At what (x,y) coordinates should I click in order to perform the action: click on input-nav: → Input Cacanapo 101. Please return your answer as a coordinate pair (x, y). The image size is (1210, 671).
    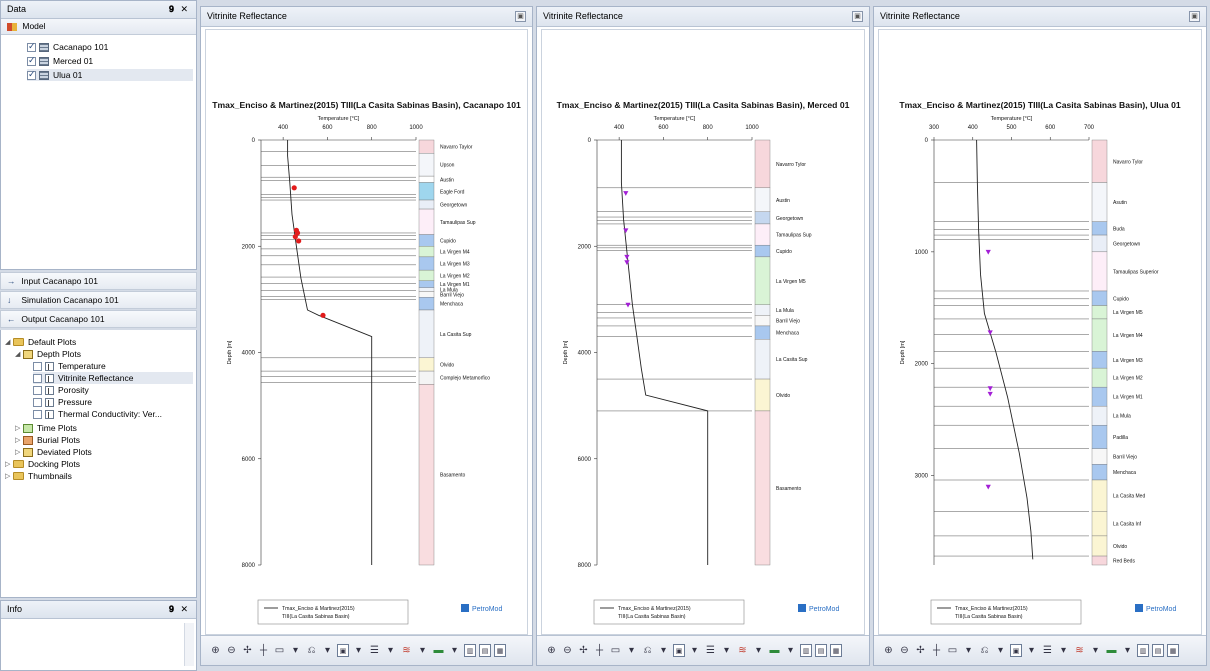
    Looking at the image, I should click on (98, 281).